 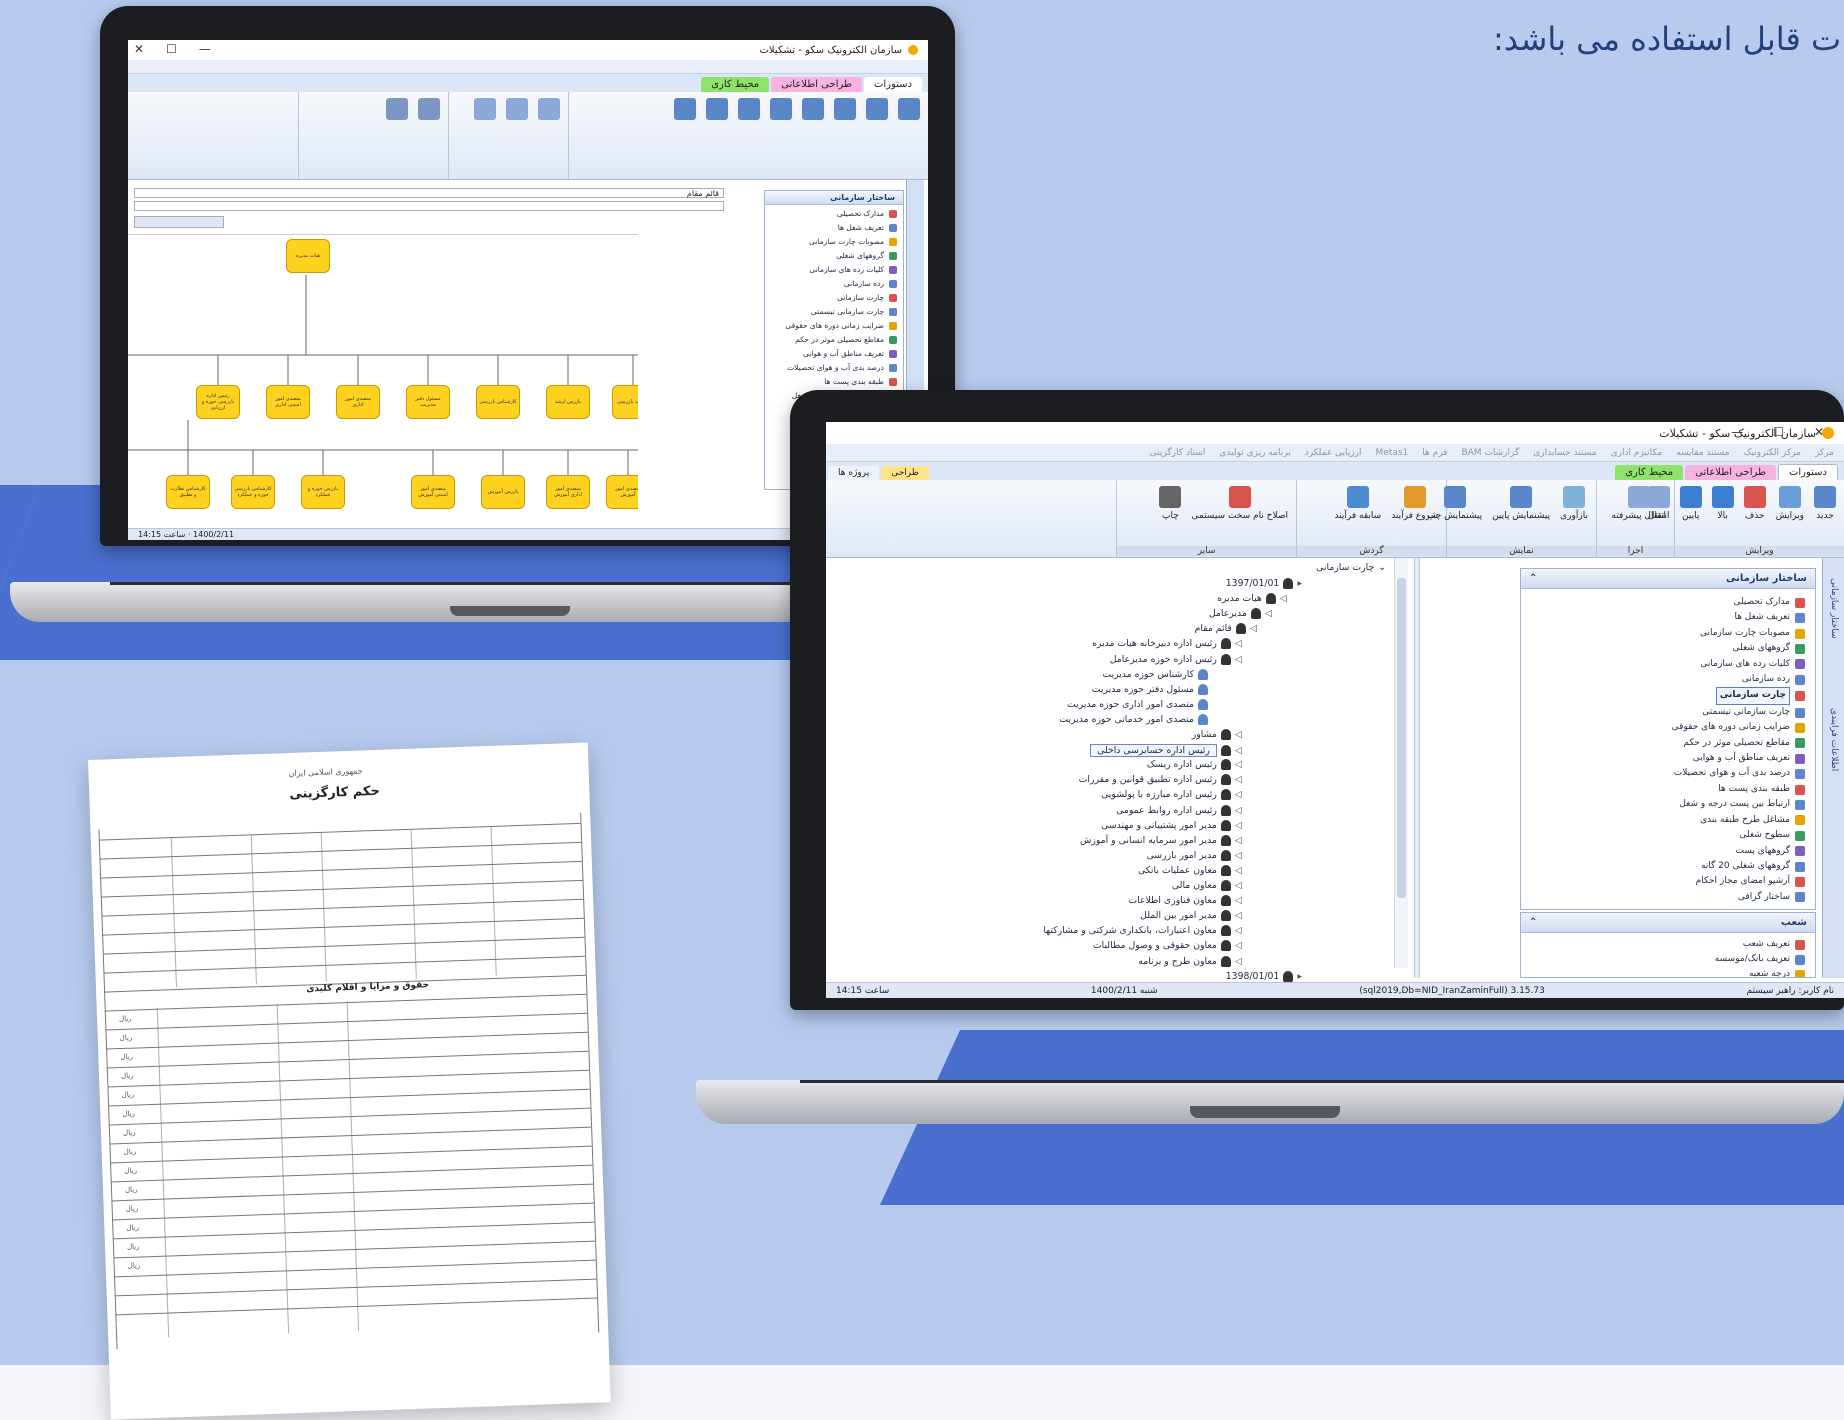 I want to click on tree-node: مسئول دفتر حوزه مدیریت, so click(x=1152, y=689).